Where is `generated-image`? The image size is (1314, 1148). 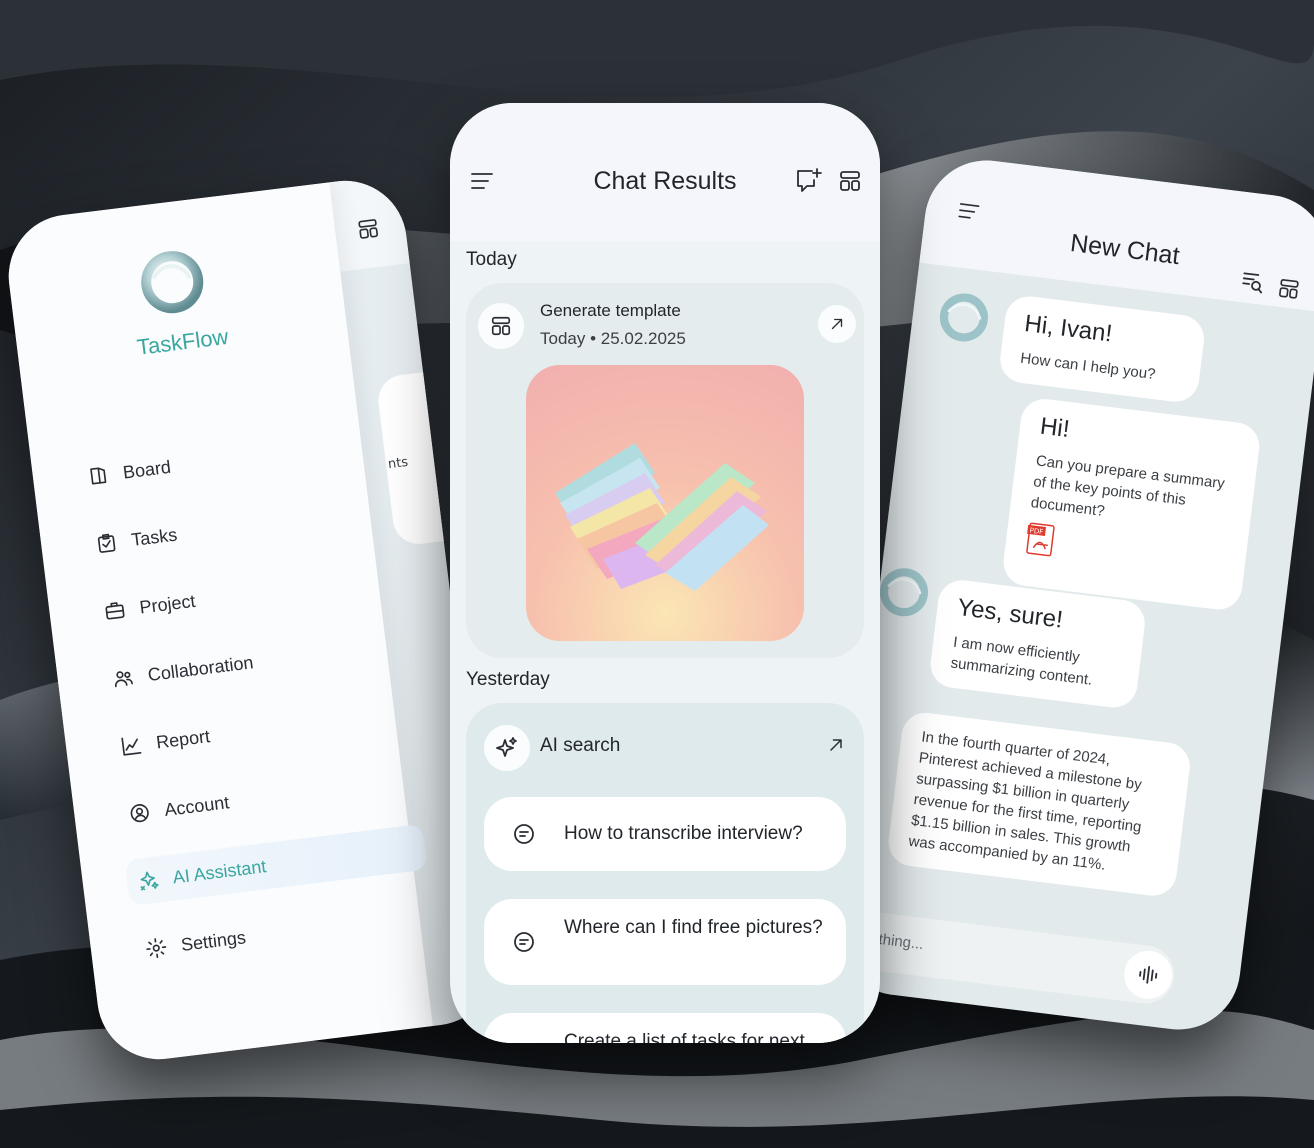 generated-image is located at coordinates (665, 503).